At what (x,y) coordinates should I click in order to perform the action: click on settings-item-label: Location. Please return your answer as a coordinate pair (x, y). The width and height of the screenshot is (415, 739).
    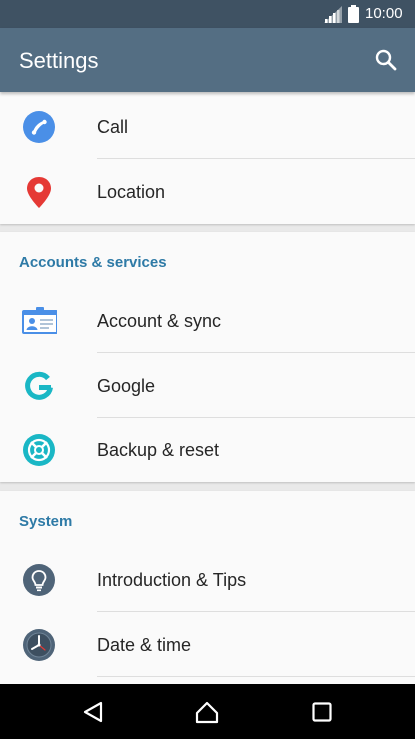
    Looking at the image, I should click on (131, 192).